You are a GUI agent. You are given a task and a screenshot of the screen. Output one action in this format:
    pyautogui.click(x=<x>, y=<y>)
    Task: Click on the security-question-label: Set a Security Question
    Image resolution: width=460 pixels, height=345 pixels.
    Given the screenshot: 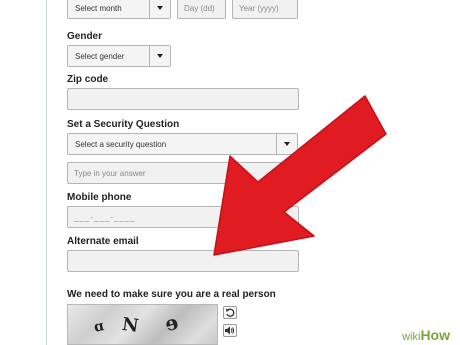 What is the action you would take?
    pyautogui.click(x=123, y=124)
    